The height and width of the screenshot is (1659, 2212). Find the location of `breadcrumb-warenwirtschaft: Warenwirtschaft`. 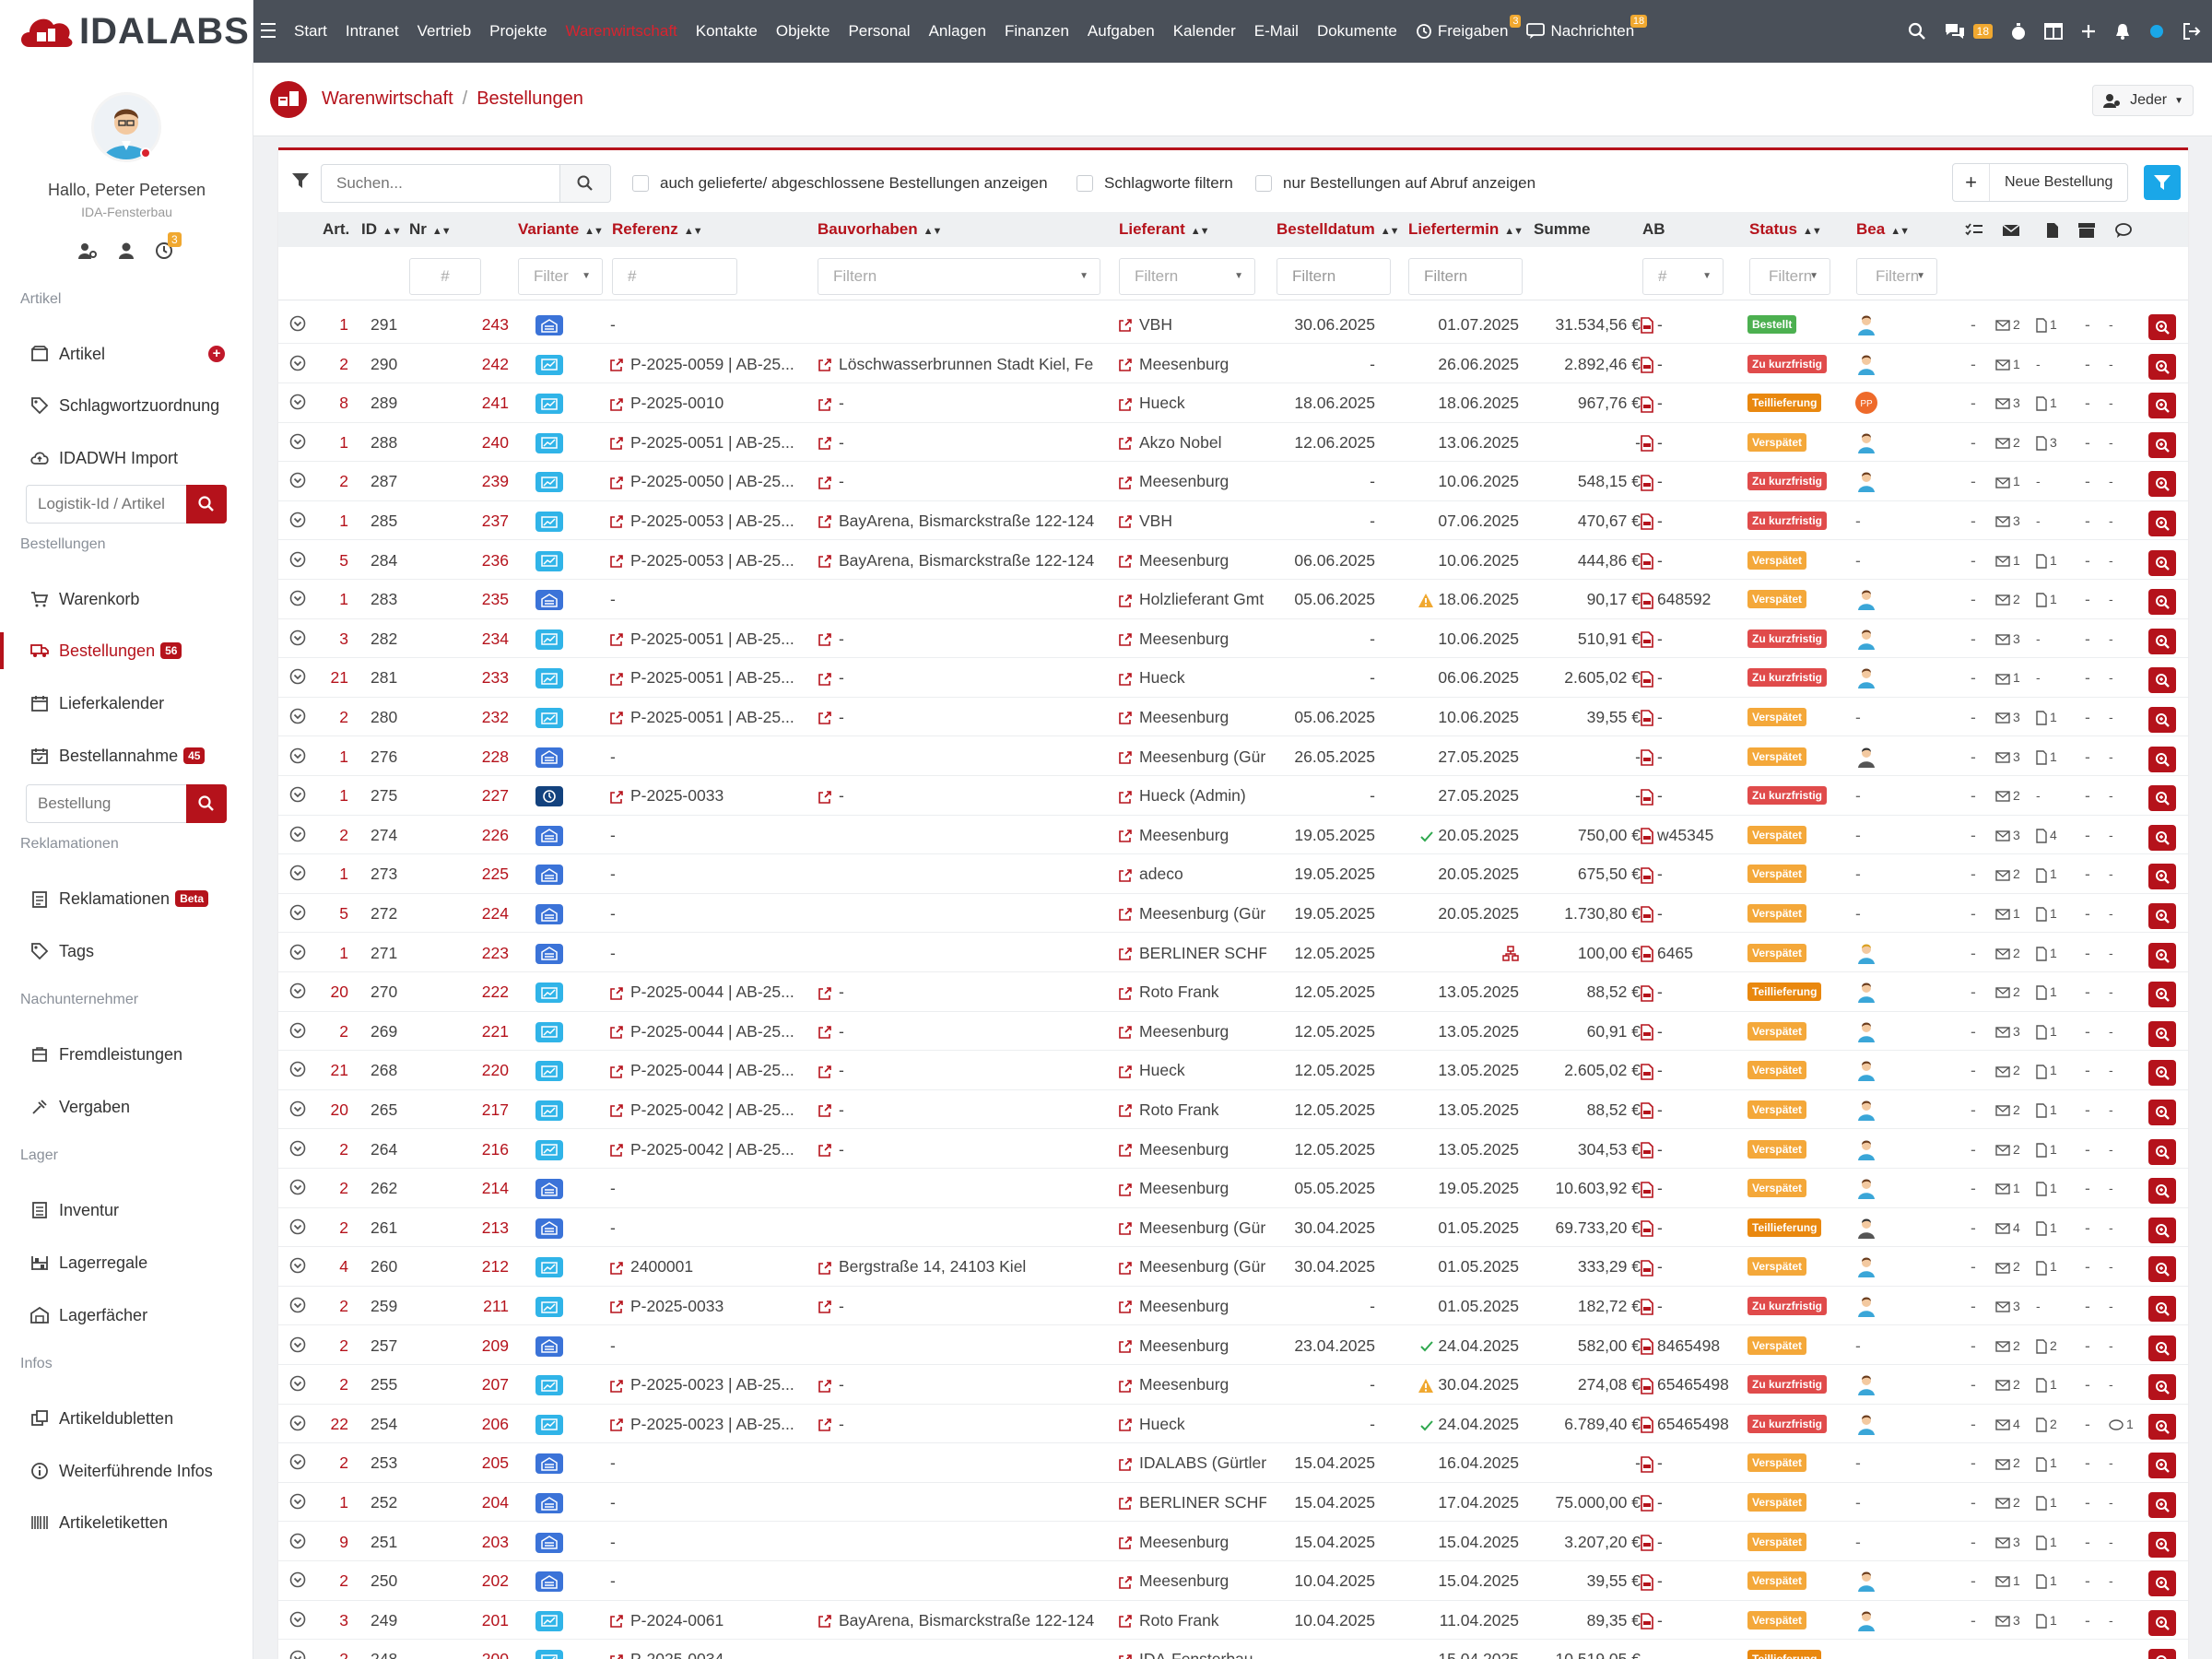

breadcrumb-warenwirtschaft: Warenwirtschaft is located at coordinates (387, 99).